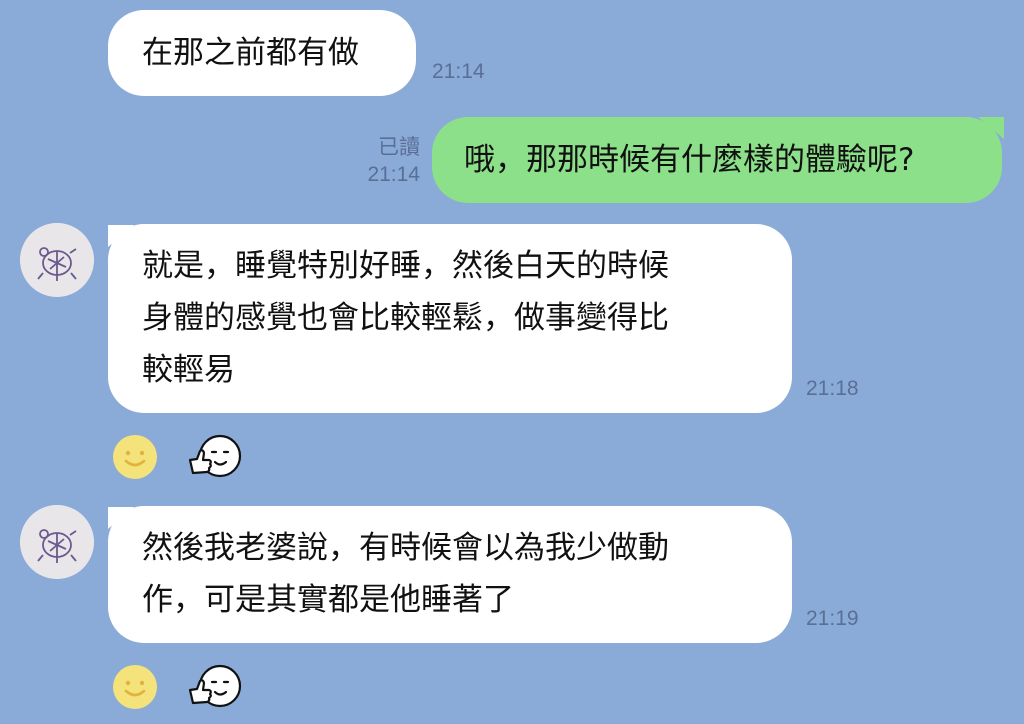 This screenshot has height=724, width=1024. What do you see at coordinates (328, 600) in the screenshot?
I see `message-line: 作，可是其實都是他睡著了` at bounding box center [328, 600].